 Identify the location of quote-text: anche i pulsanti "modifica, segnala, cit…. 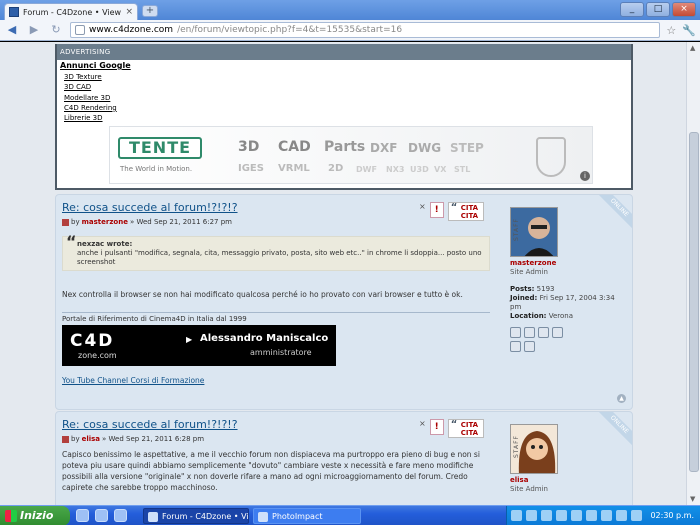
(279, 257).